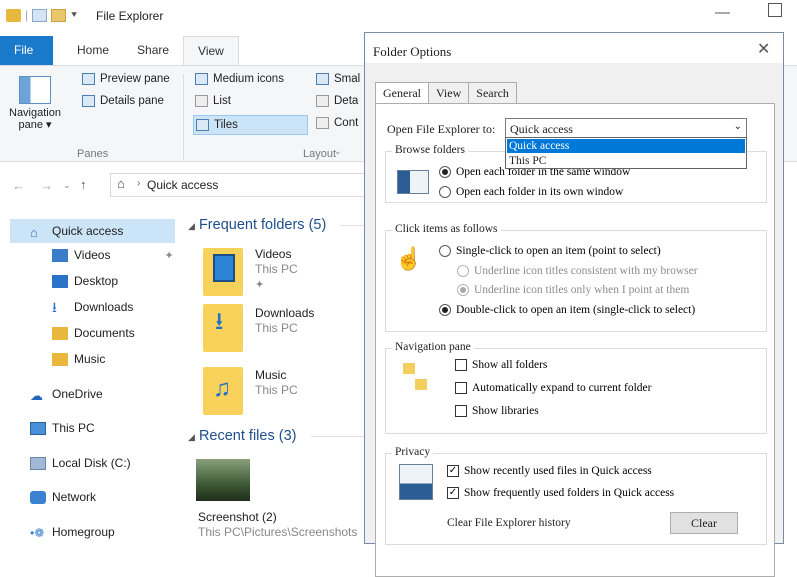  Describe the element at coordinates (763, 49) in the screenshot. I see `close-icon: ✕` at that location.